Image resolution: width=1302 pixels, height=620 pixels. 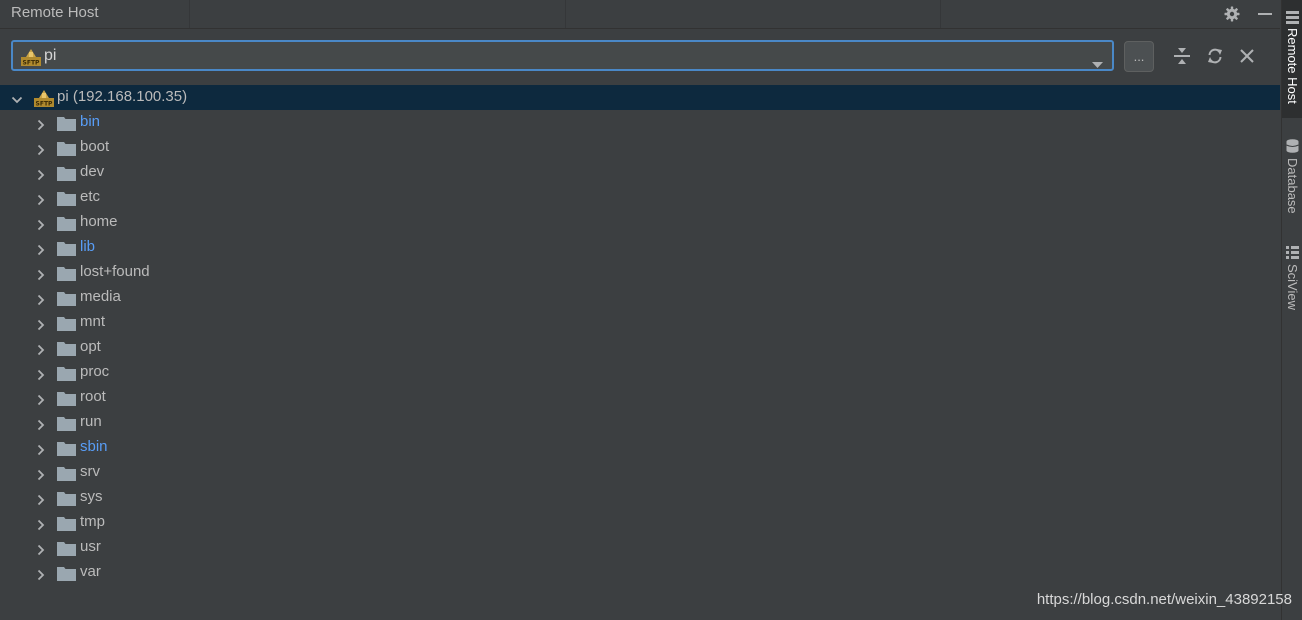 I want to click on tree-item-label: lost+found, so click(x=115, y=271).